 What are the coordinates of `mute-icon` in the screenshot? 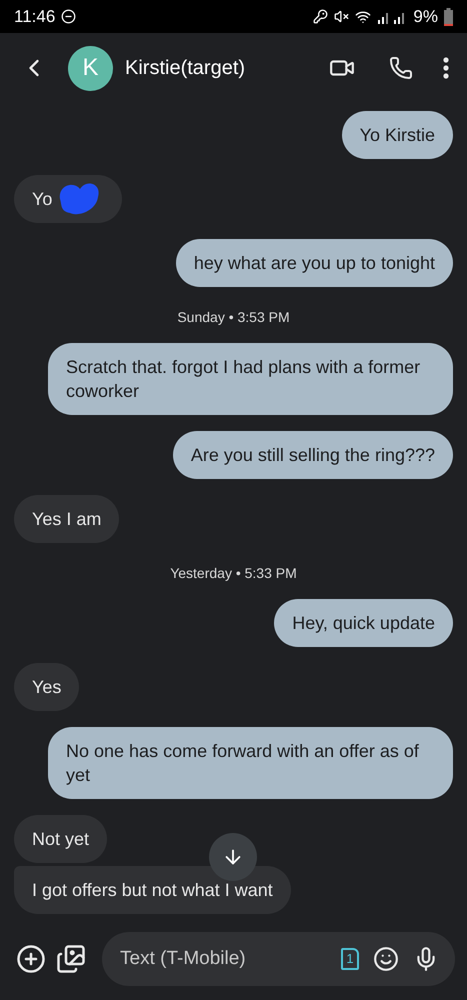 It's located at (342, 16).